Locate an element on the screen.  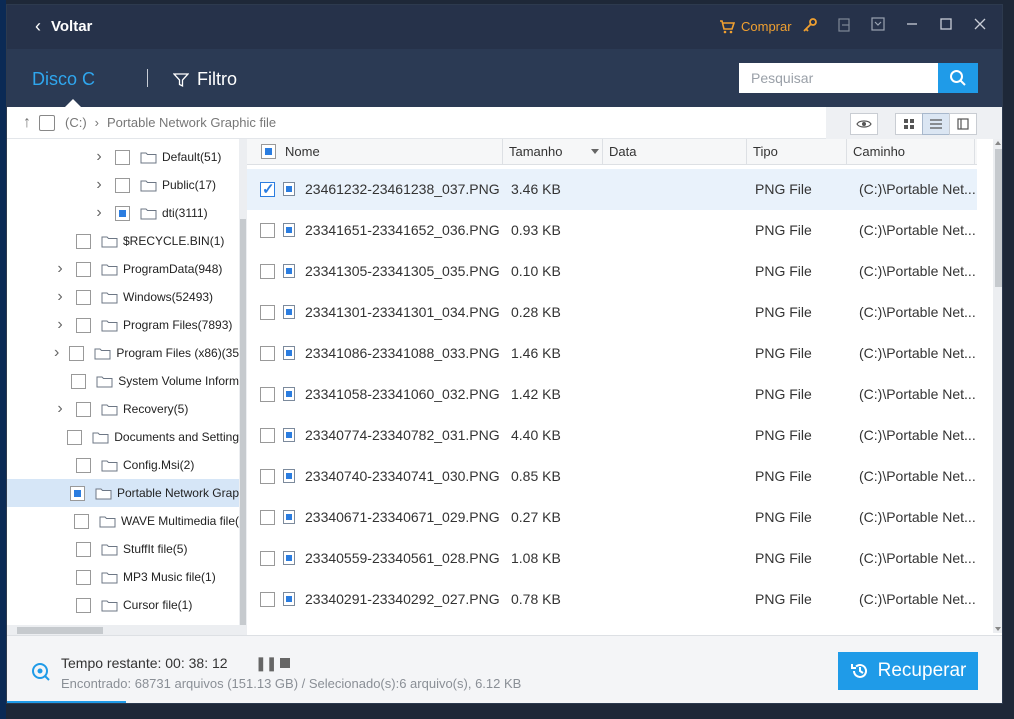
tree-item: › Public(17) is located at coordinates (123, 185).